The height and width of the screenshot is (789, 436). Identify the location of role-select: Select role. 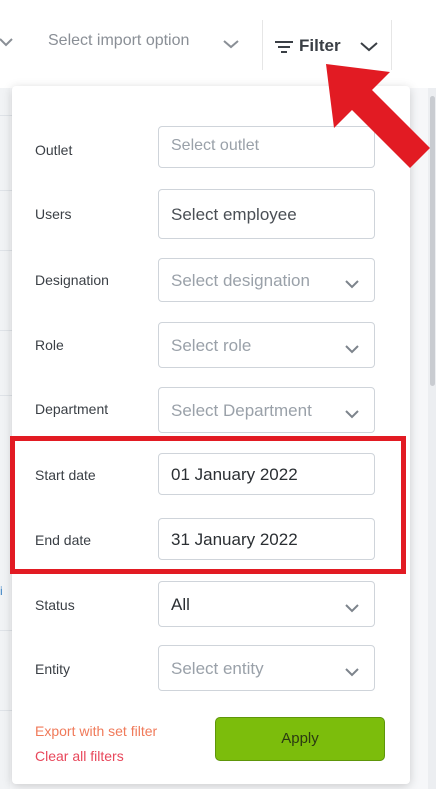
(266, 345).